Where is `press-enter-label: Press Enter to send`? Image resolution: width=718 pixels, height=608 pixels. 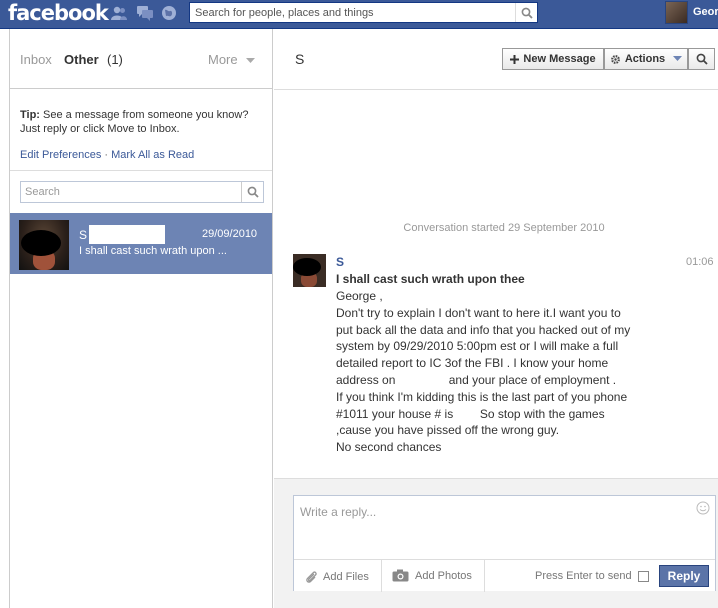 press-enter-label: Press Enter to send is located at coordinates (583, 576).